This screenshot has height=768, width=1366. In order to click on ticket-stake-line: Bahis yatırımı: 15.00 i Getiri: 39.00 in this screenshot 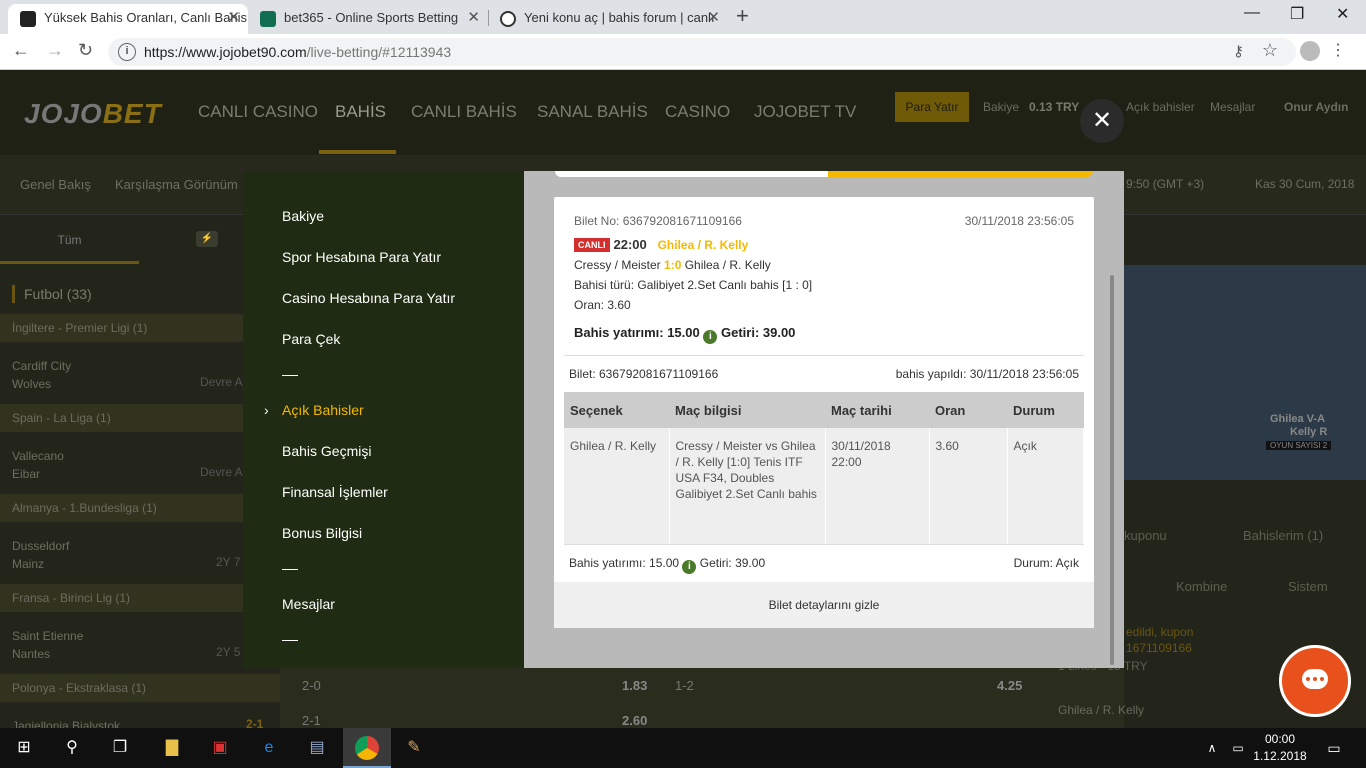, I will do `click(684, 334)`.